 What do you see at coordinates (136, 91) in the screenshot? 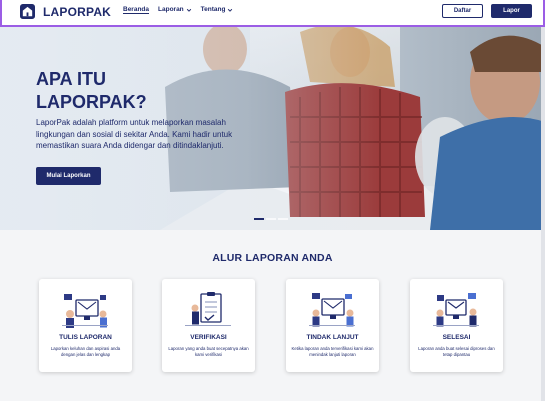
I see `hero-title: APA ITU LAPORPAK?` at bounding box center [136, 91].